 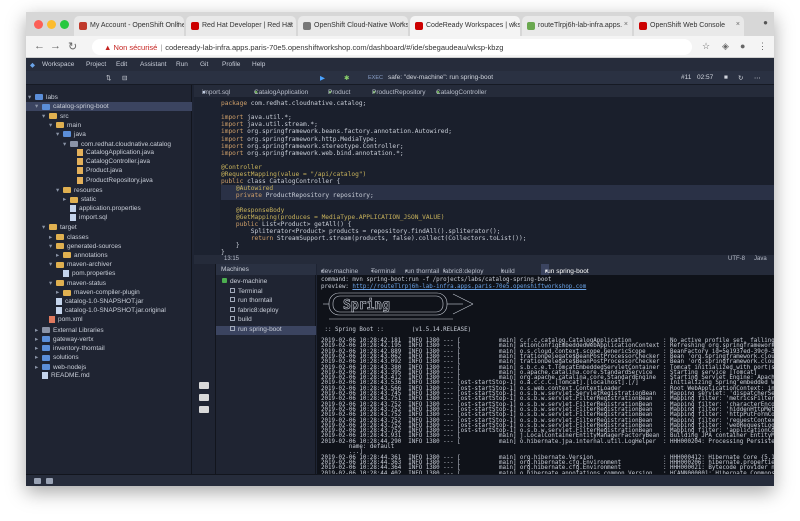 What do you see at coordinates (109, 246) in the screenshot?
I see `tree-item: ▾ generated-sources` at bounding box center [109, 246].